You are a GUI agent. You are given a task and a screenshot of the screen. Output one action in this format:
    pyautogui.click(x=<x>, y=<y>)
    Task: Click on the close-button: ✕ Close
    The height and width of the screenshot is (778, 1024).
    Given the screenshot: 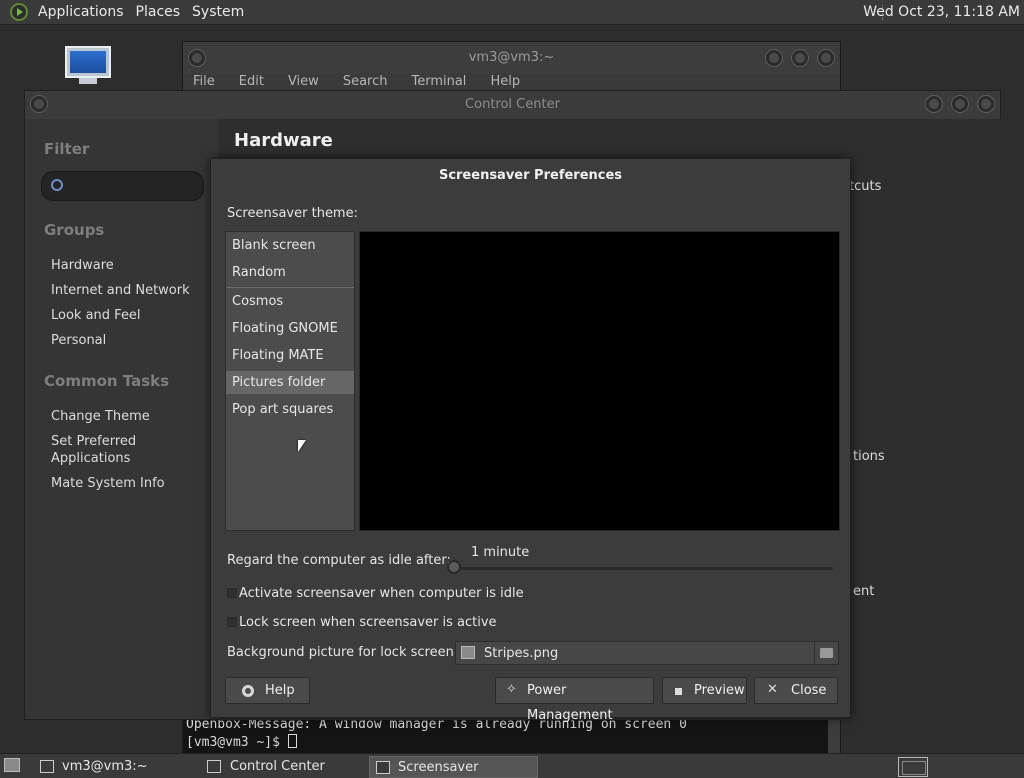 What is the action you would take?
    pyautogui.click(x=796, y=690)
    